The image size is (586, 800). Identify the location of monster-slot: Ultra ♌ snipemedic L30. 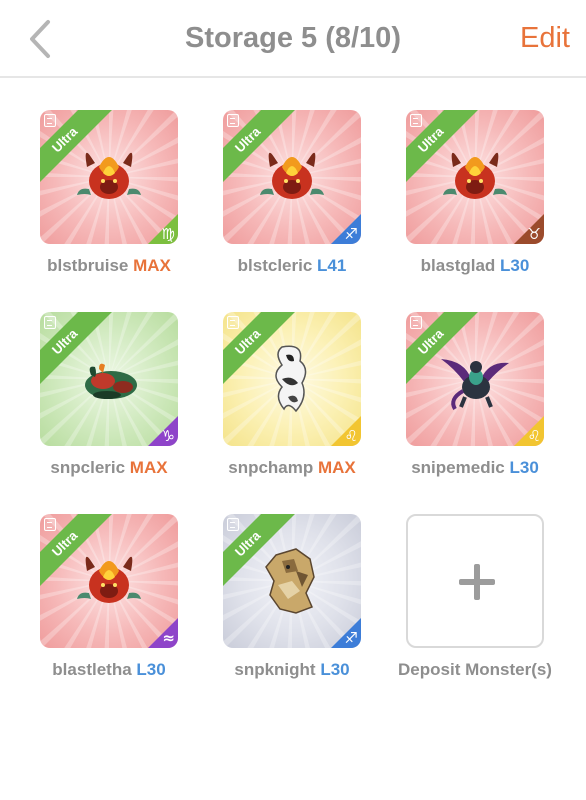
(458, 402).